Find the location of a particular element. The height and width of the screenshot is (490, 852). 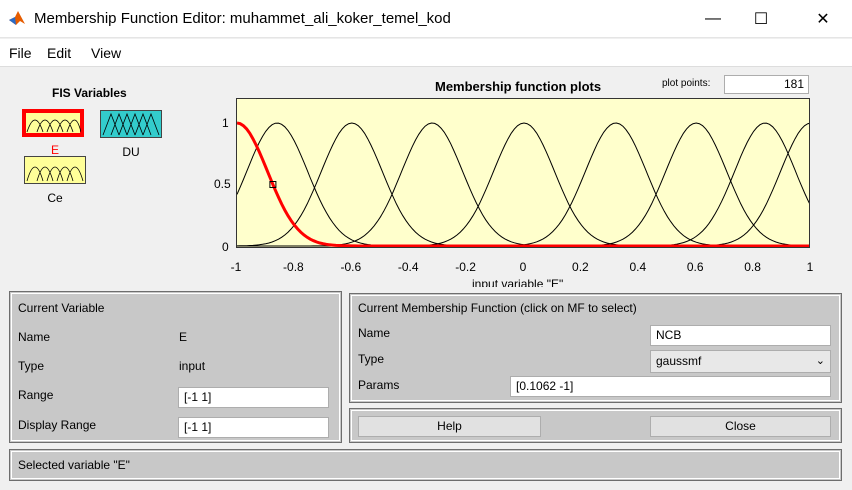

mf-name-input: NCB is located at coordinates (740, 335).